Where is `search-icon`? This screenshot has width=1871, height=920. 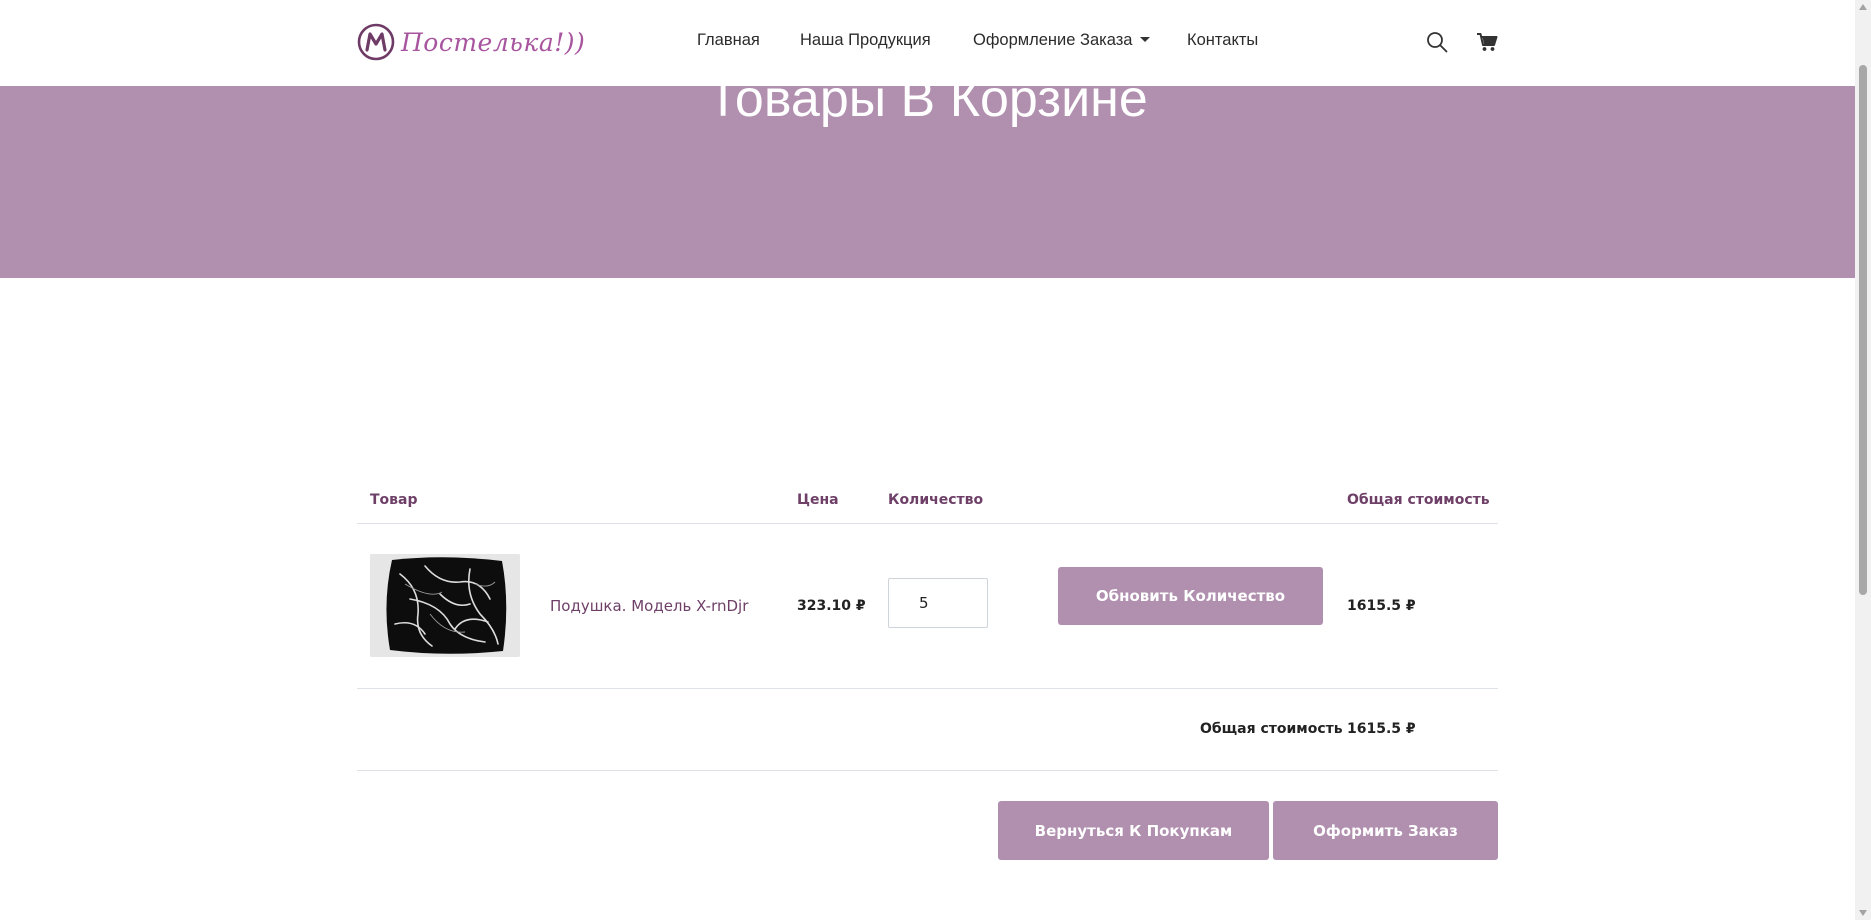 search-icon is located at coordinates (1437, 42).